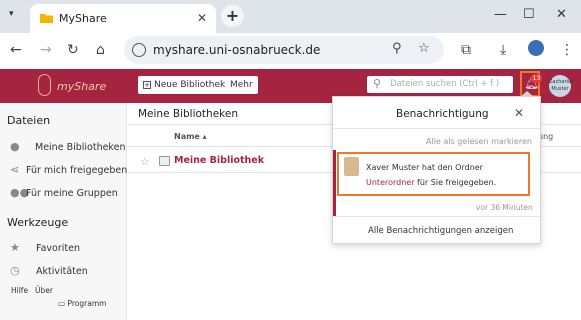  What do you see at coordinates (145, 161) in the screenshot?
I see `favorite-star-icon: ☆` at bounding box center [145, 161].